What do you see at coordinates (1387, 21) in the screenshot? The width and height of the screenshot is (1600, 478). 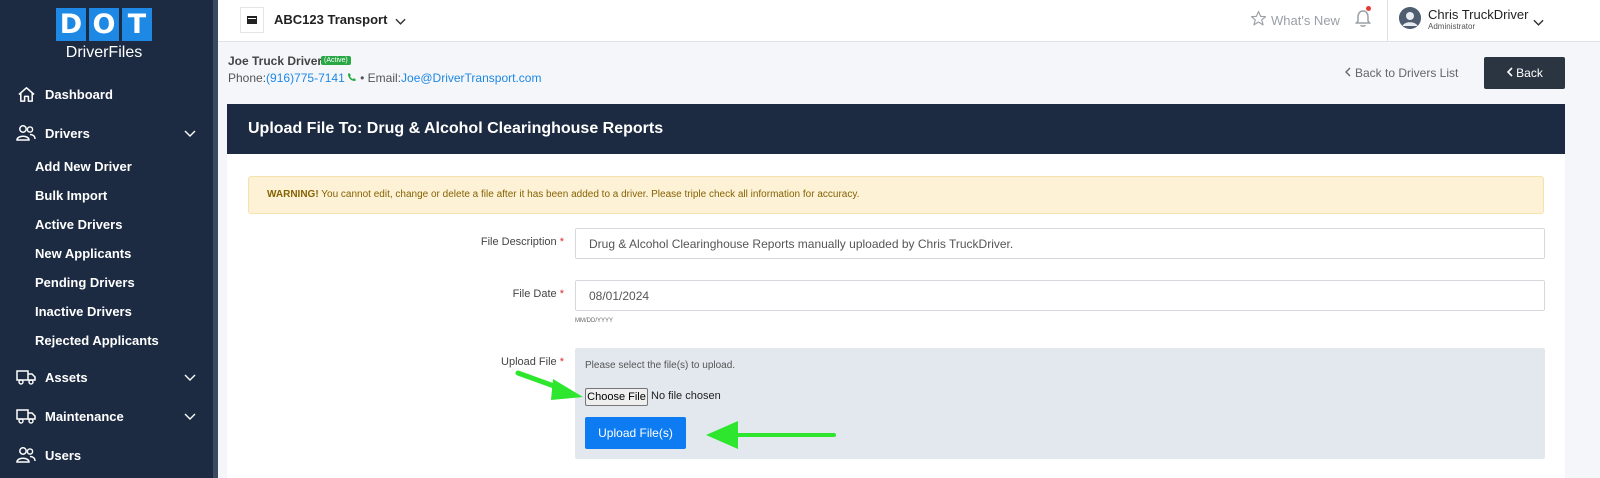 I see `divider` at bounding box center [1387, 21].